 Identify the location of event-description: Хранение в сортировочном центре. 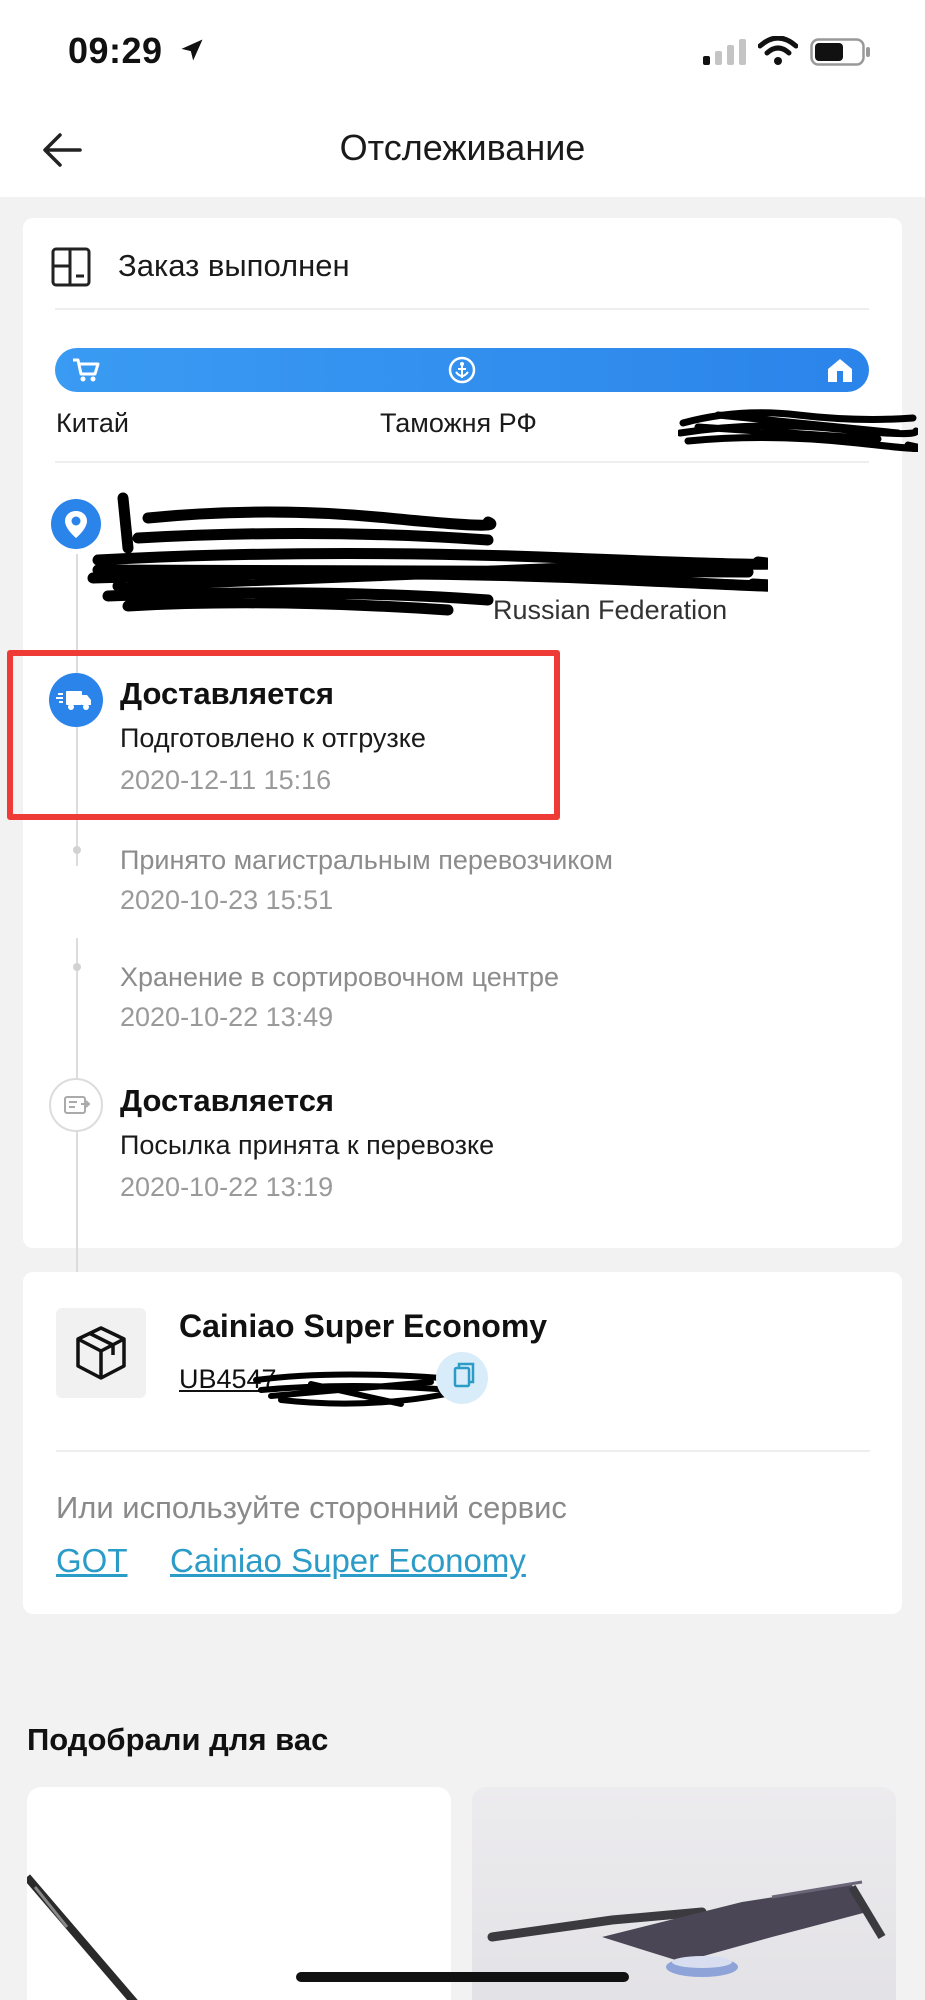
(340, 977).